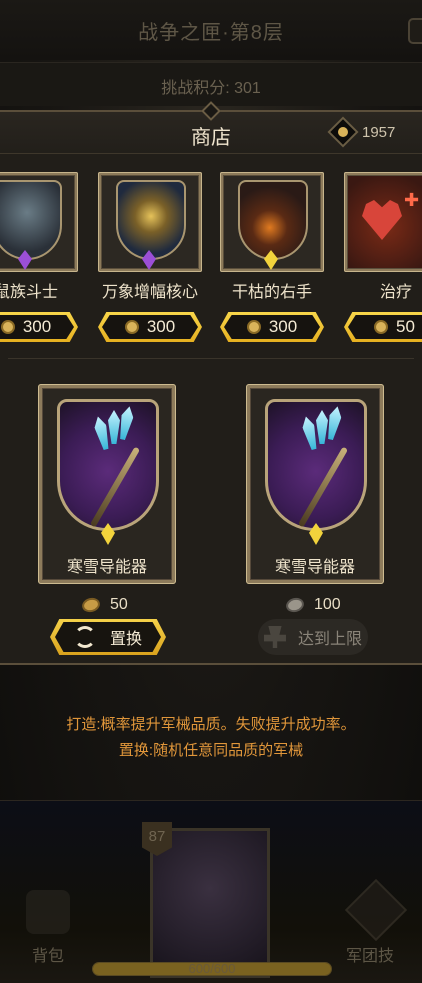 The image size is (422, 983). What do you see at coordinates (379, 132) in the screenshot?
I see `currency-amount: 1957` at bounding box center [379, 132].